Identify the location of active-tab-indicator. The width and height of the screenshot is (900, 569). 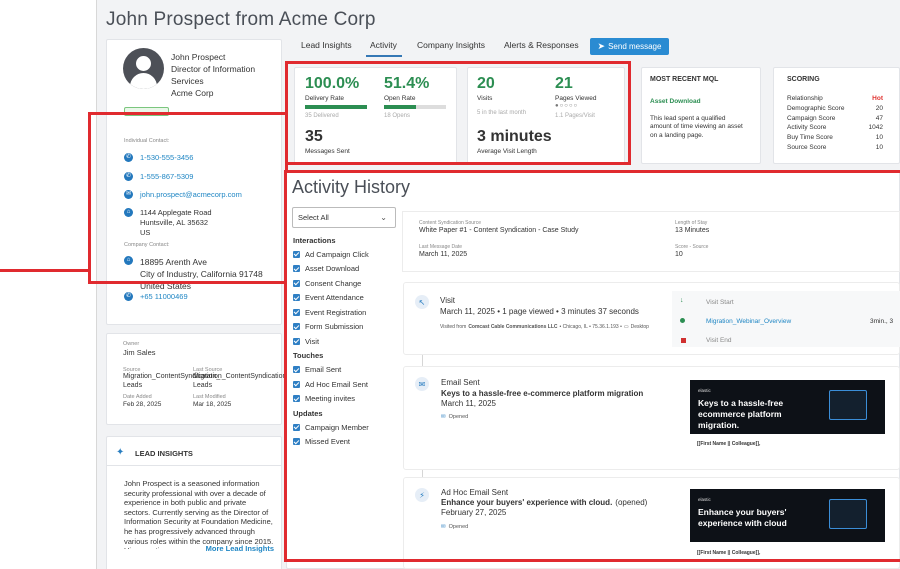
(384, 56).